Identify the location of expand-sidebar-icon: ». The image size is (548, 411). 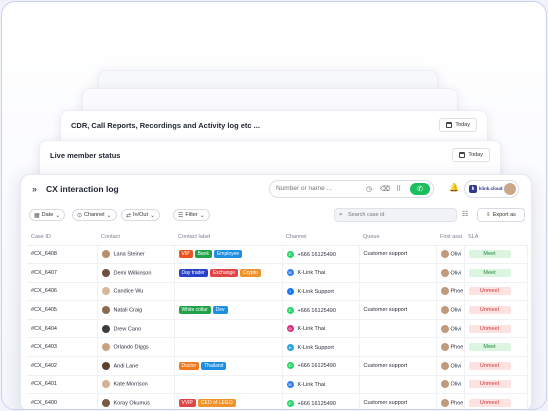
(34, 189).